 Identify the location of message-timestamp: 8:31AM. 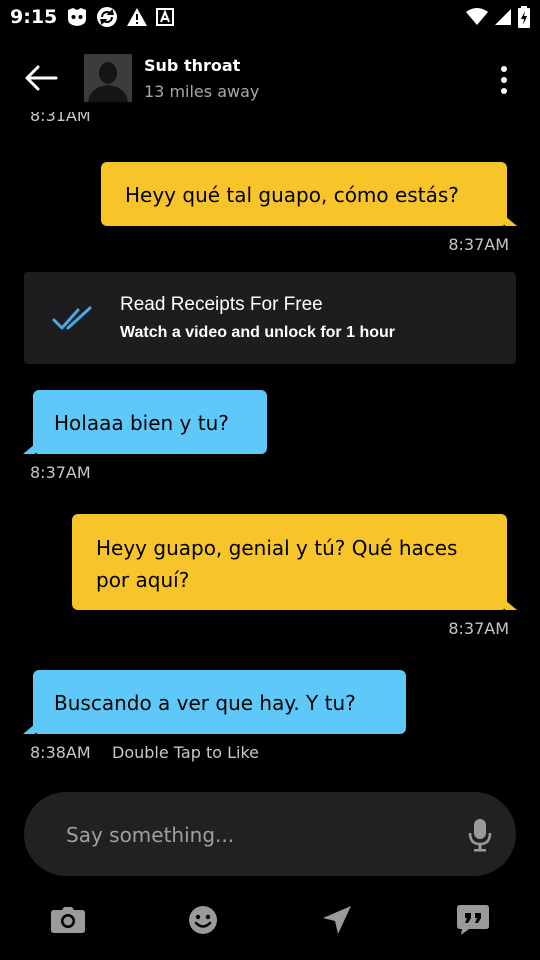
(60, 118).